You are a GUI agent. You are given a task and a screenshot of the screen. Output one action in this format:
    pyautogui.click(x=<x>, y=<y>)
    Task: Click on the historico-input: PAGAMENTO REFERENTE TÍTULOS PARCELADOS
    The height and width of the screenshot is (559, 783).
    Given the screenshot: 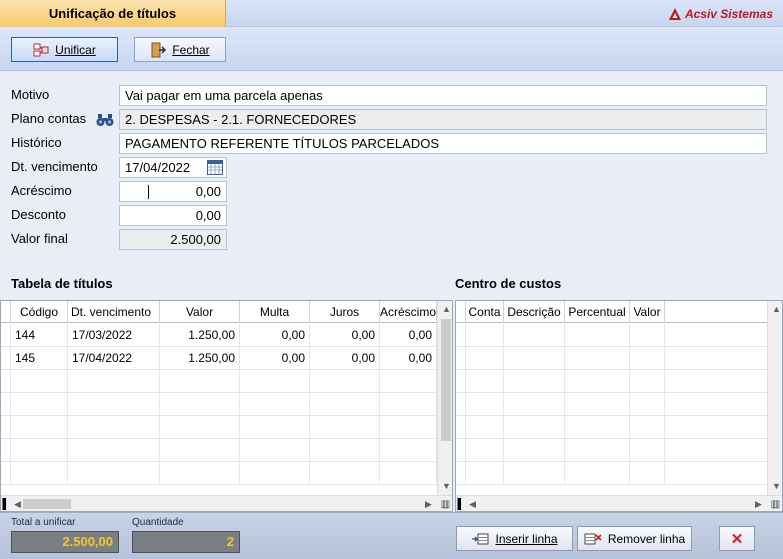 What is the action you would take?
    pyautogui.click(x=443, y=143)
    